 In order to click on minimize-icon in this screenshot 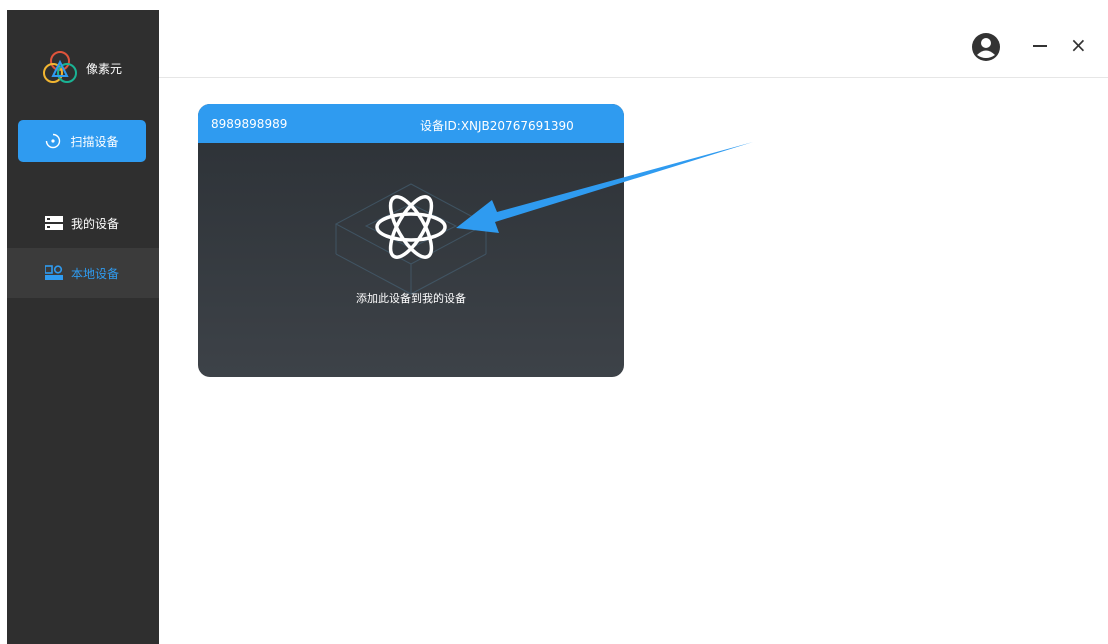, I will do `click(1040, 46)`.